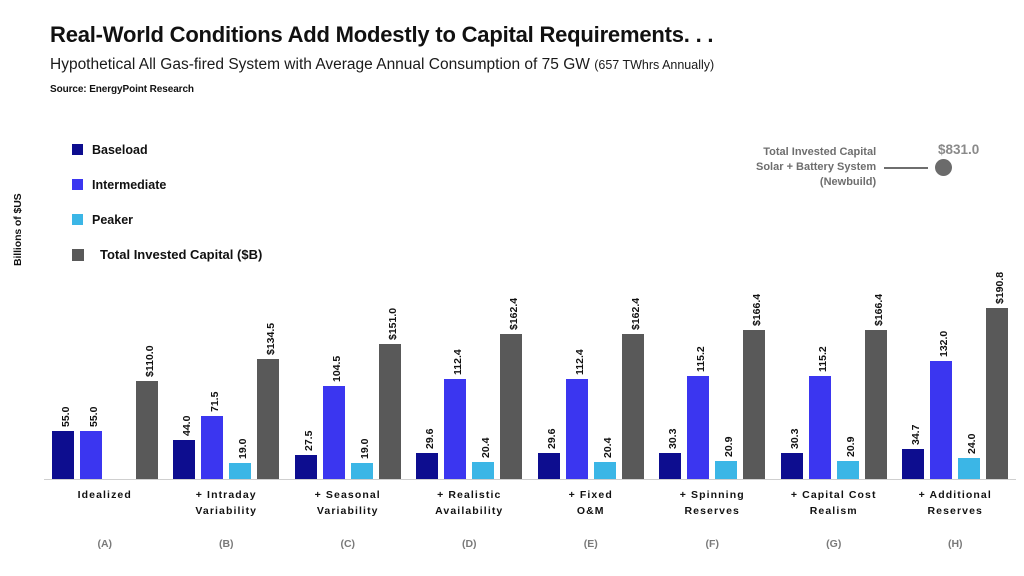  What do you see at coordinates (591, 389) in the screenshot?
I see `bar-group-bars: 29.6 112.4 20.4 $162.4` at bounding box center [591, 389].